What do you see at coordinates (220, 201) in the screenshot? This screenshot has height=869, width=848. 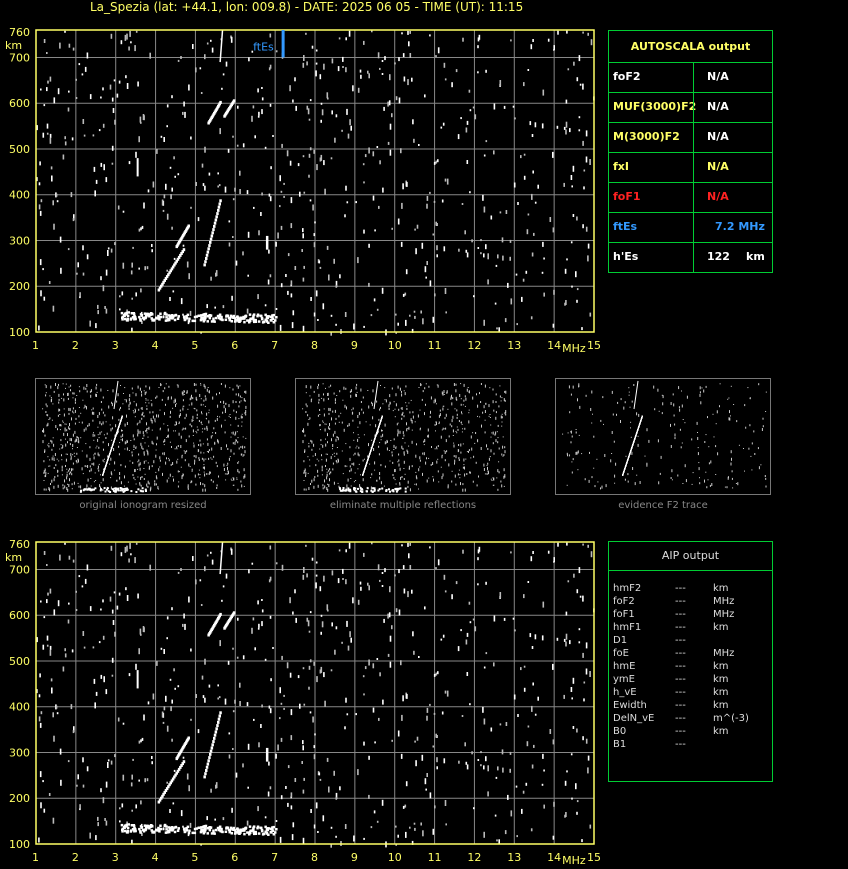 I see `f-point` at bounding box center [220, 201].